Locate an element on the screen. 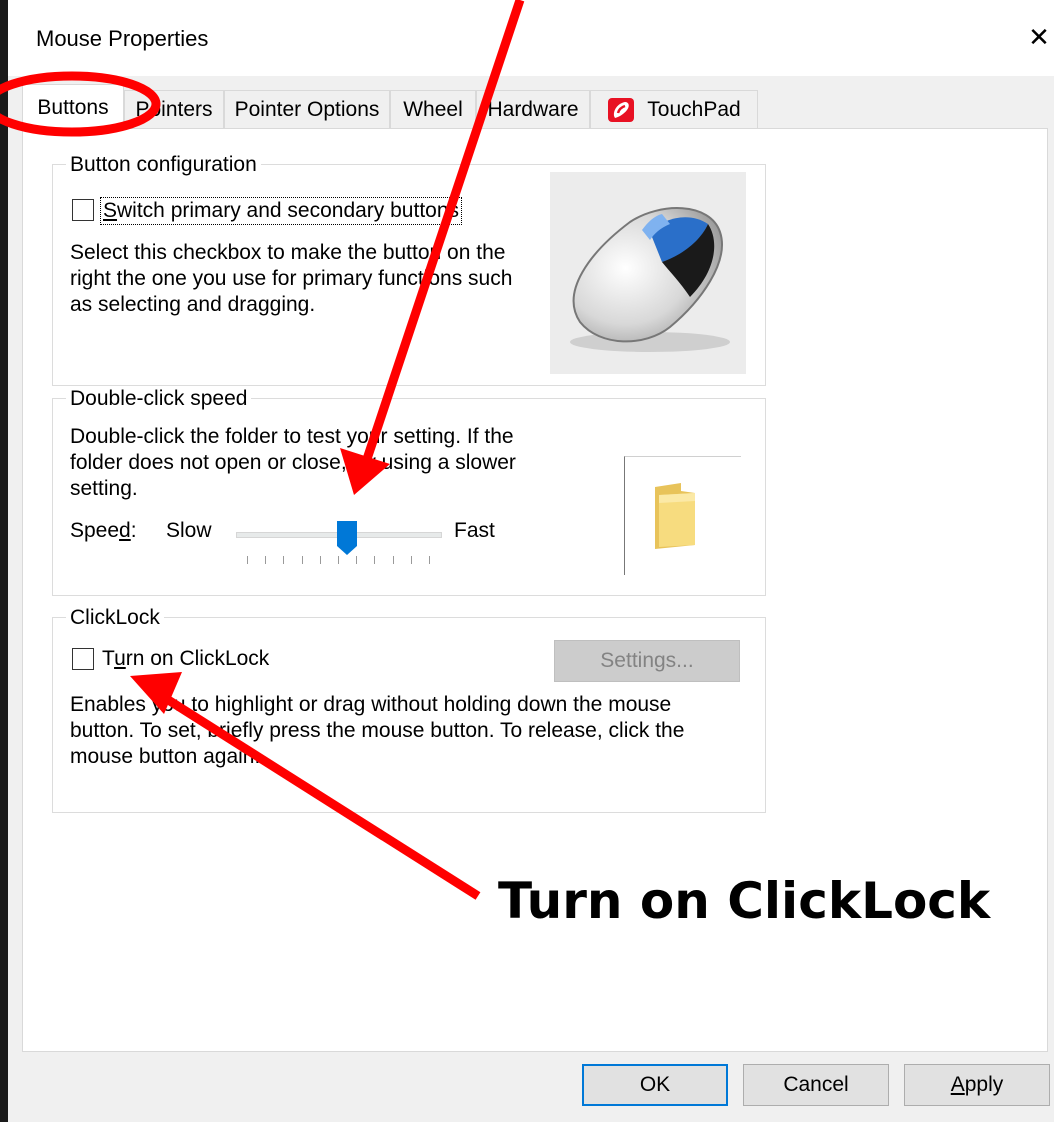 Image resolution: width=1054 pixels, height=1122 pixels. tab-label: Hardware is located at coordinates (533, 109).